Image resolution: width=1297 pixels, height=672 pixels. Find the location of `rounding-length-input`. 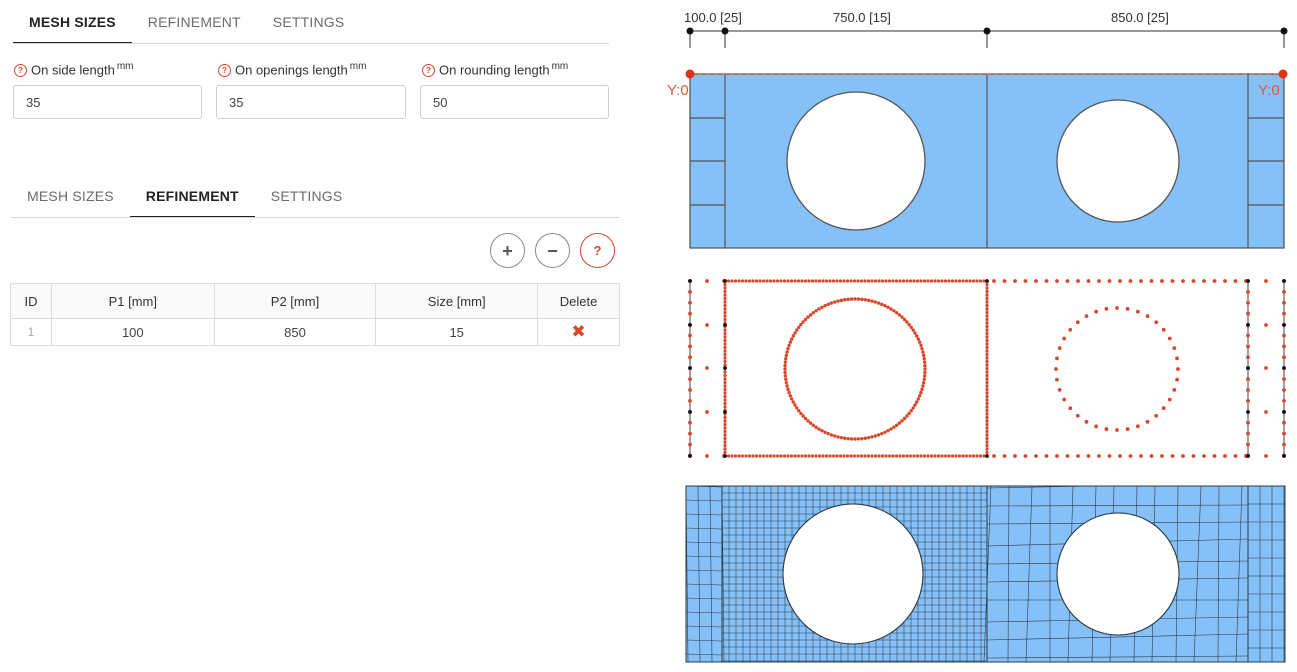

rounding-length-input is located at coordinates (514, 102).